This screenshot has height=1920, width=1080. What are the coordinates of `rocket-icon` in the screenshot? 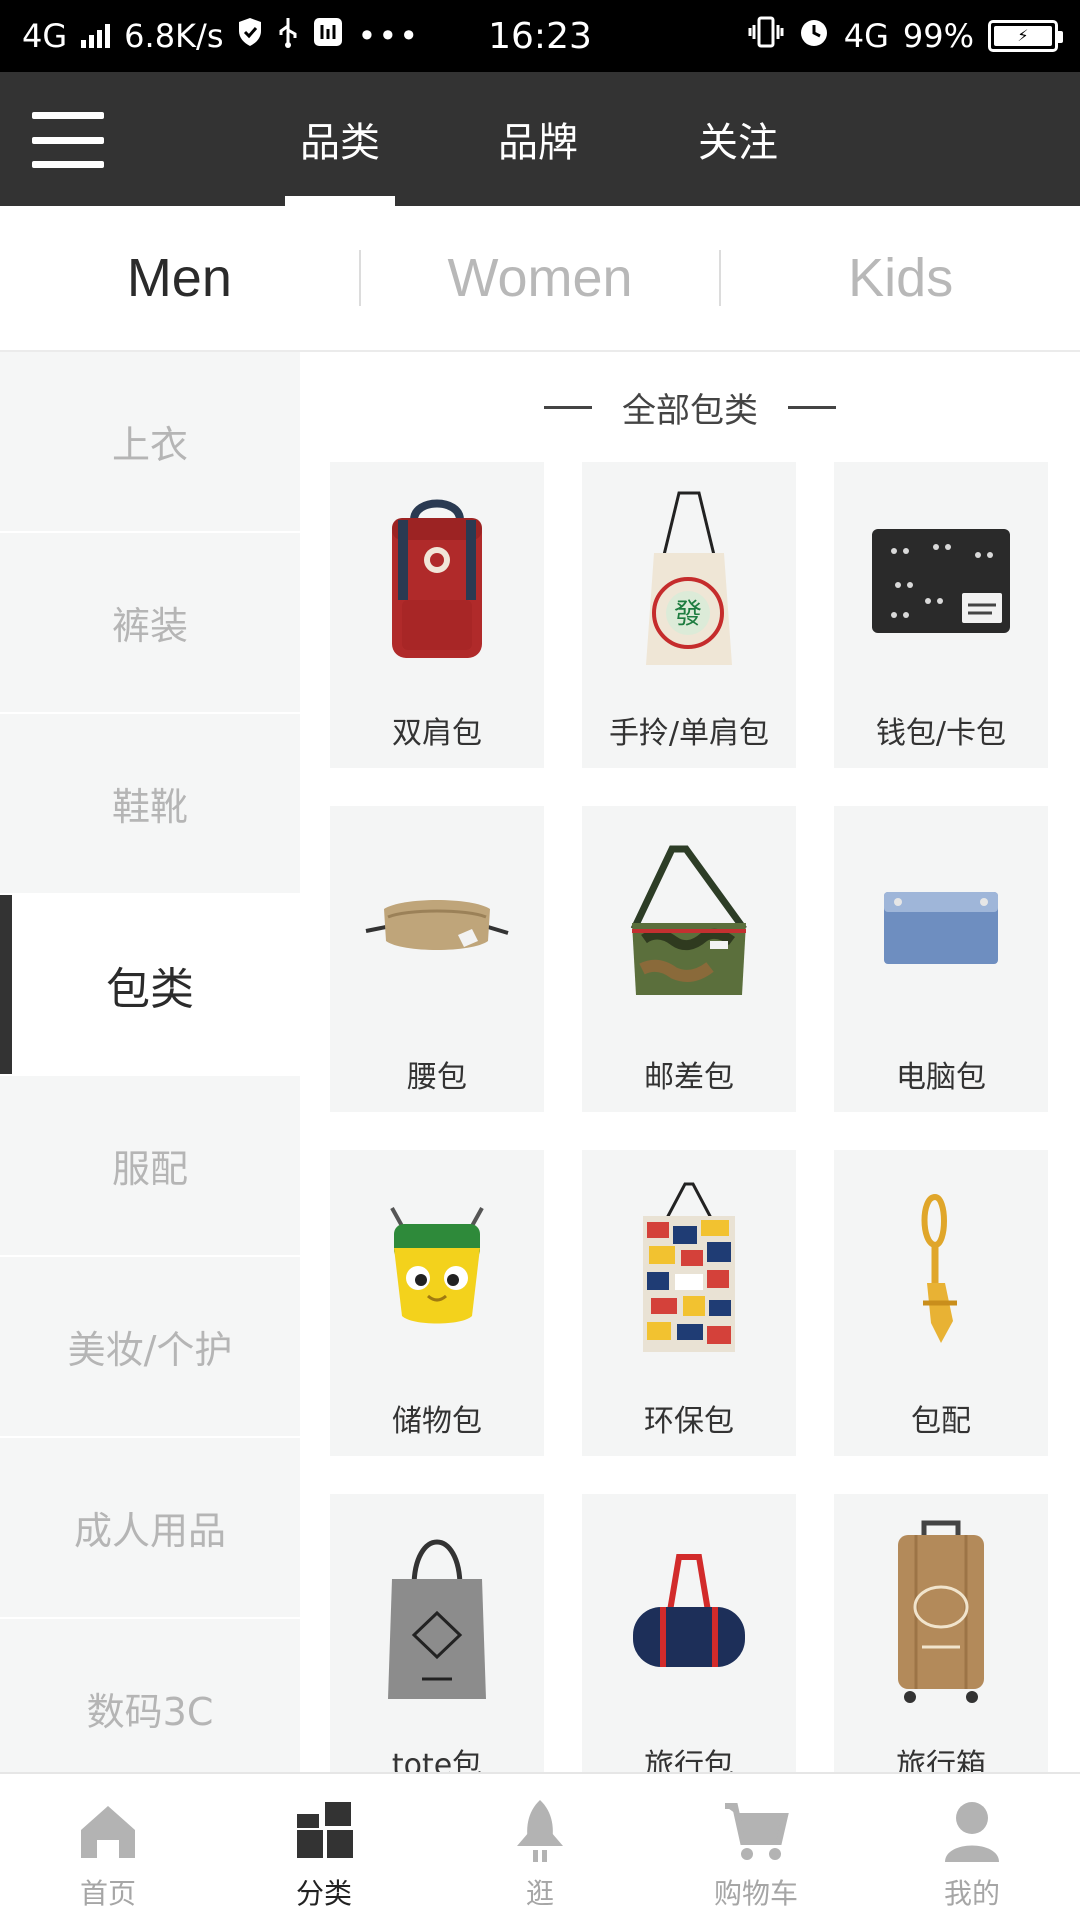 It's located at (540, 1831).